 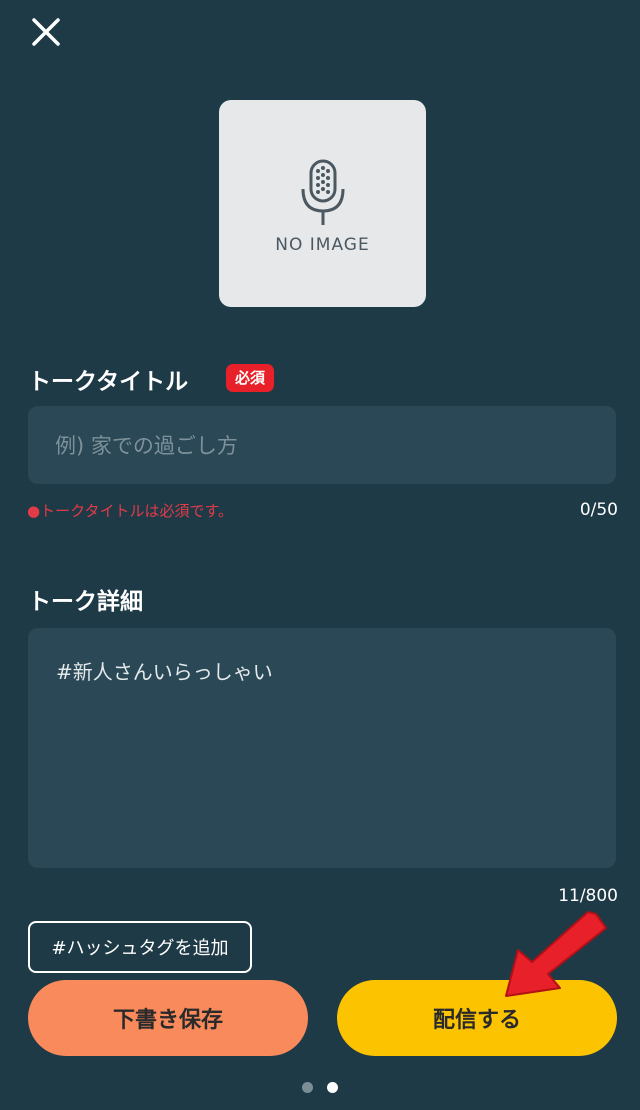 I want to click on red-arrow-icon, so click(x=556, y=954).